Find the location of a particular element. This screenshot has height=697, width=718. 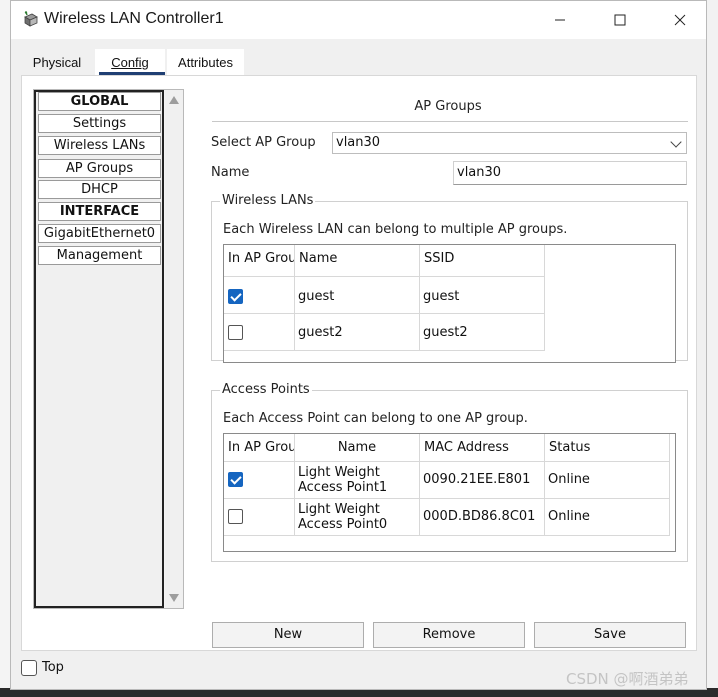

minimize-button is located at coordinates (560, 20).